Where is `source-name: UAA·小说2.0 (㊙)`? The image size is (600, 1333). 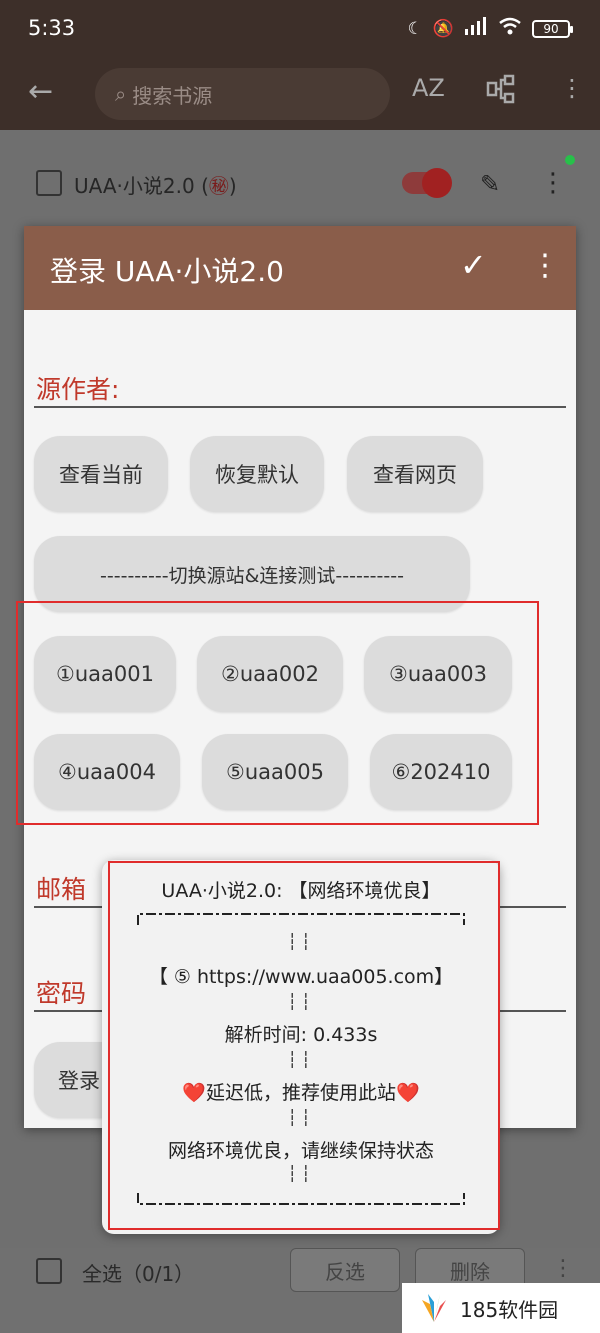
source-name: UAA·小说2.0 (㊙) is located at coordinates (155, 186).